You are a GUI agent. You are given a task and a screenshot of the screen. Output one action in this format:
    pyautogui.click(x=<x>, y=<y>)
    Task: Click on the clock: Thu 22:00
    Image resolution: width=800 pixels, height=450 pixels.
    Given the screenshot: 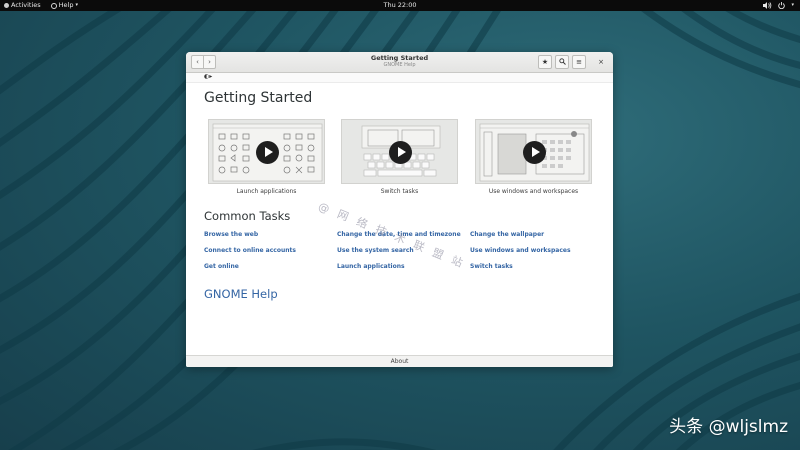 What is the action you would take?
    pyautogui.click(x=400, y=5)
    